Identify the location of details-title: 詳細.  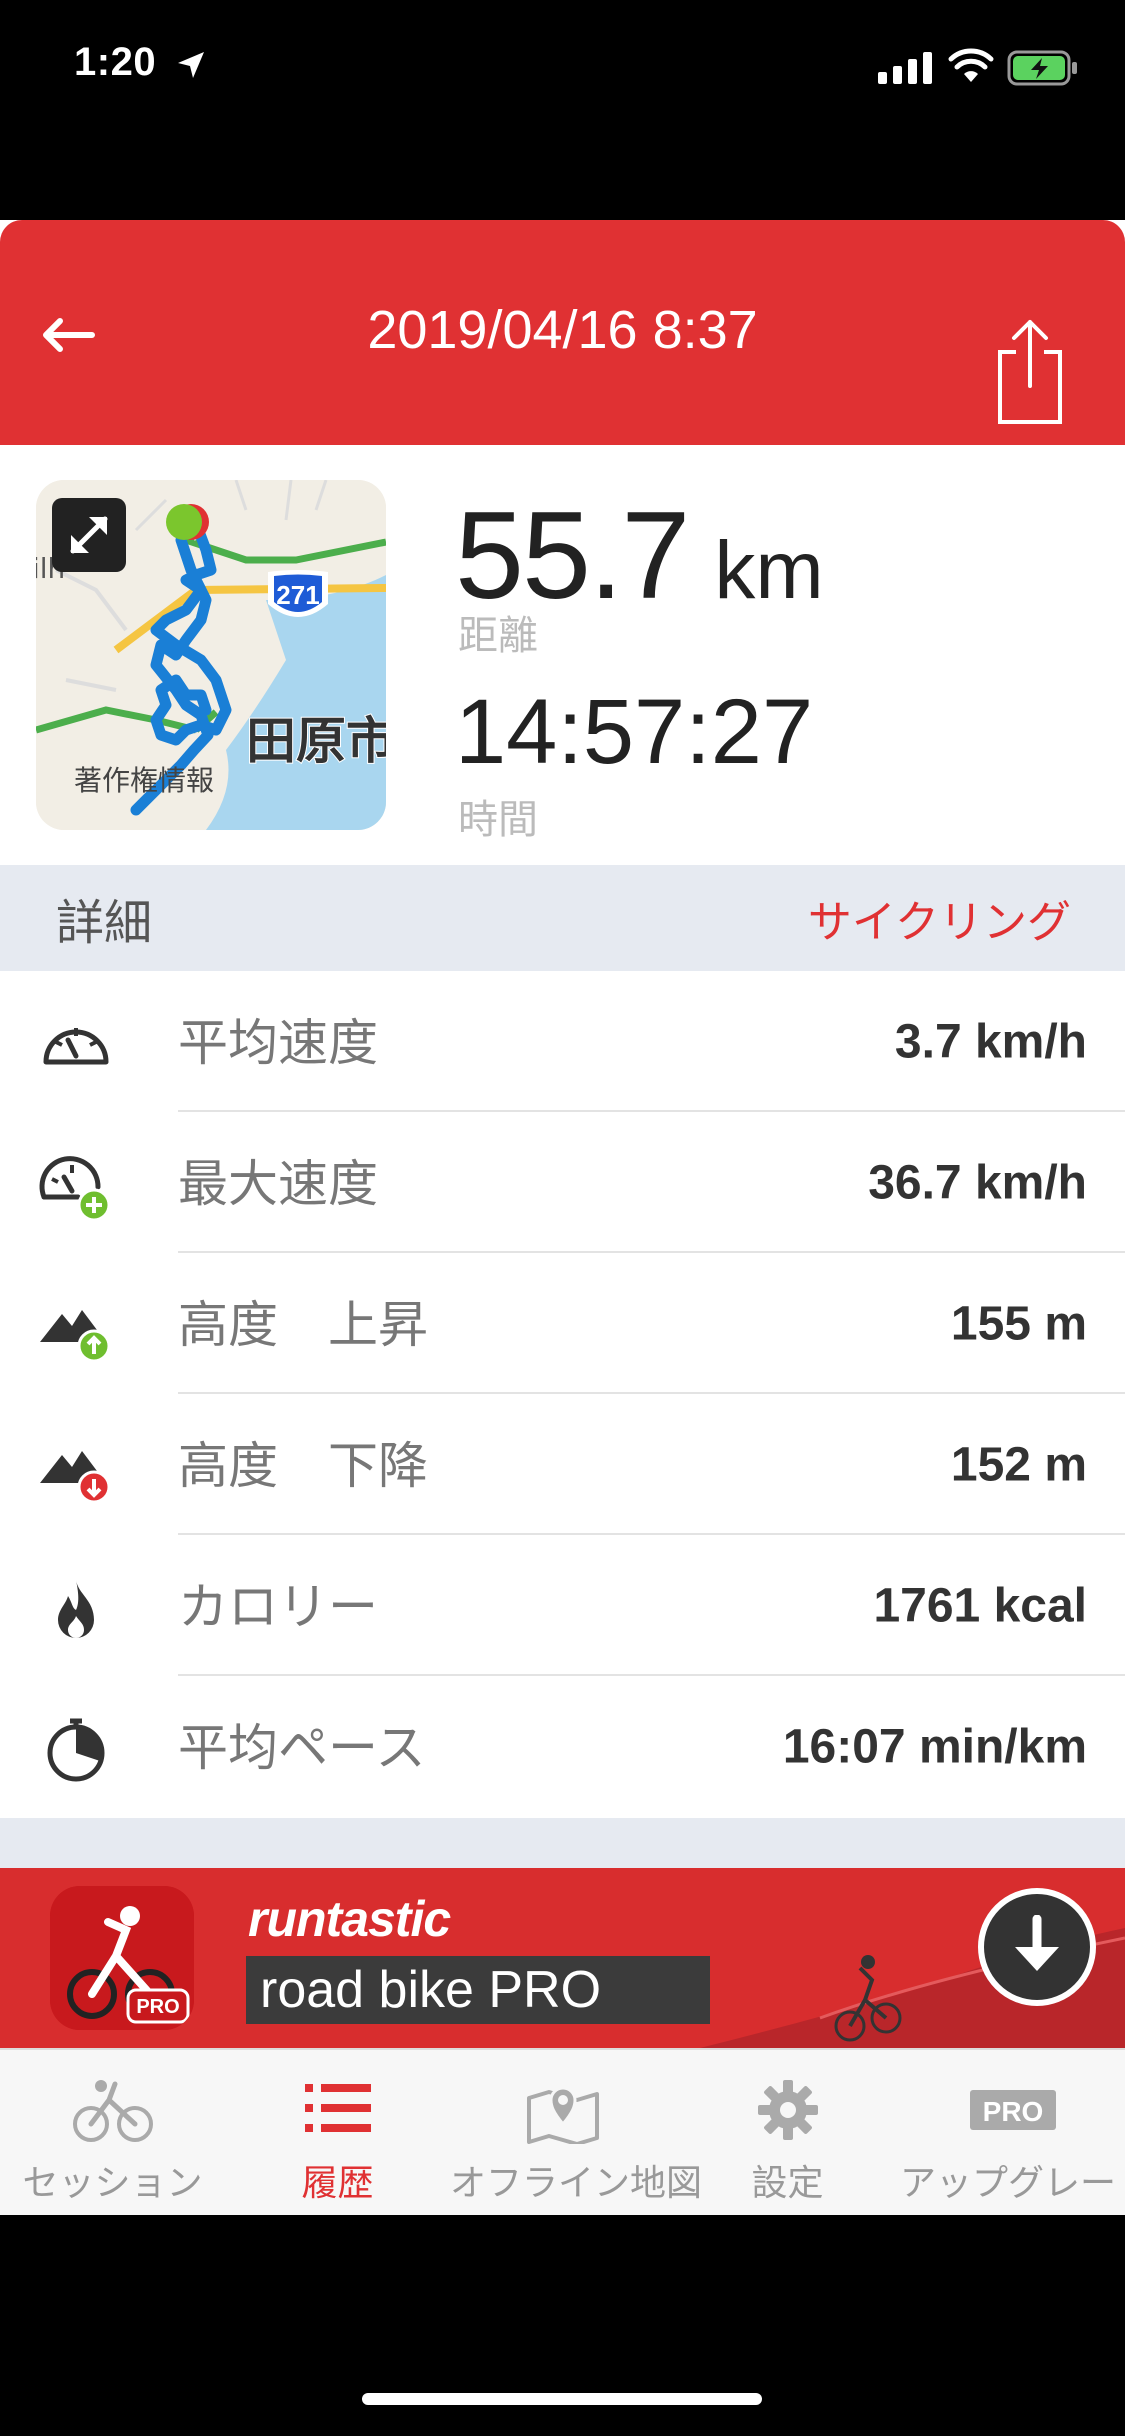
(104, 923).